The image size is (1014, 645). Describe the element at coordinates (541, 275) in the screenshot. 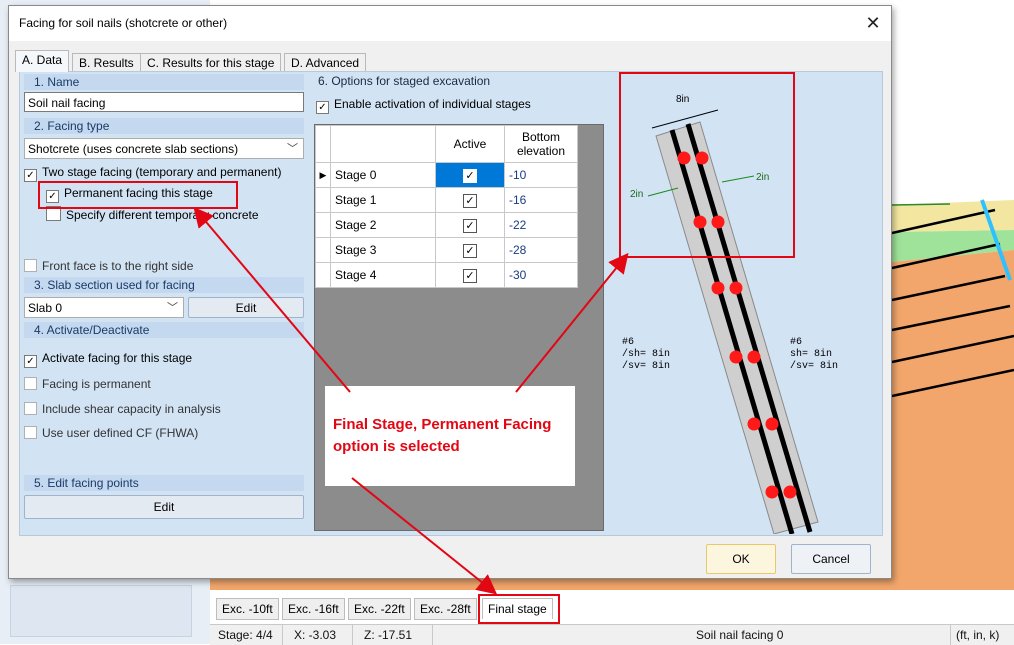

I see `elevation-cell: -30` at that location.